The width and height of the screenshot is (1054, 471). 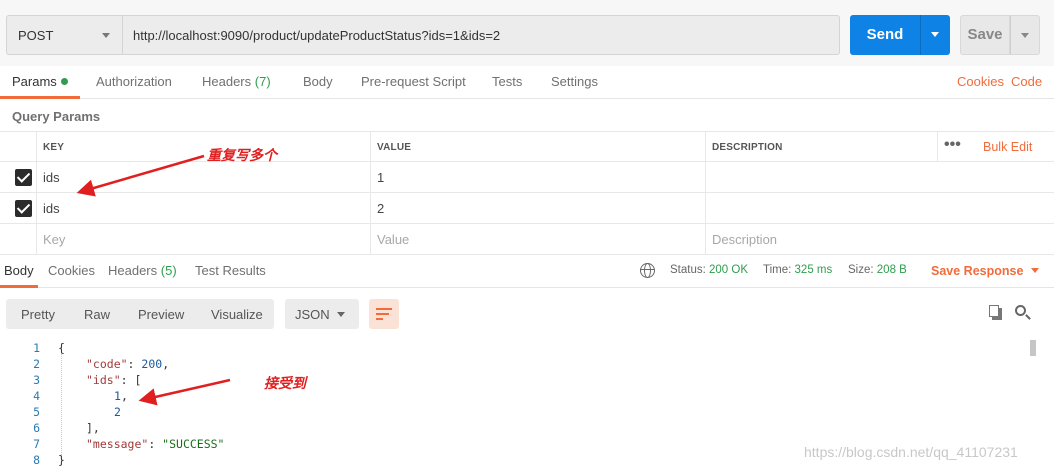 What do you see at coordinates (285, 384) in the screenshot?
I see `annotation-received-text: 接受到` at bounding box center [285, 384].